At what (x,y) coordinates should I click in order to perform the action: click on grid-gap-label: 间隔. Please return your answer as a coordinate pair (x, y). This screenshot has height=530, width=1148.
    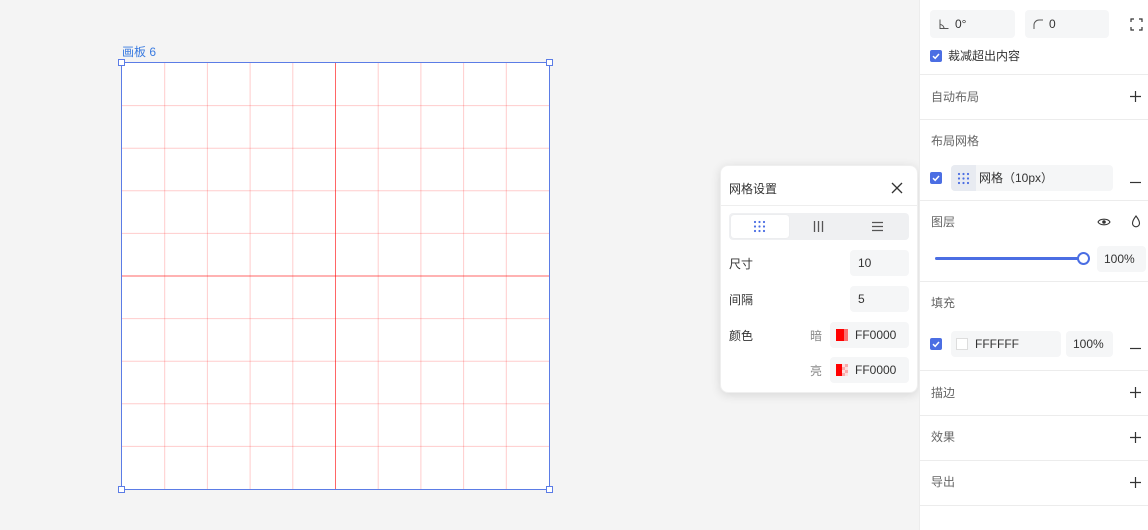
    Looking at the image, I should click on (741, 300).